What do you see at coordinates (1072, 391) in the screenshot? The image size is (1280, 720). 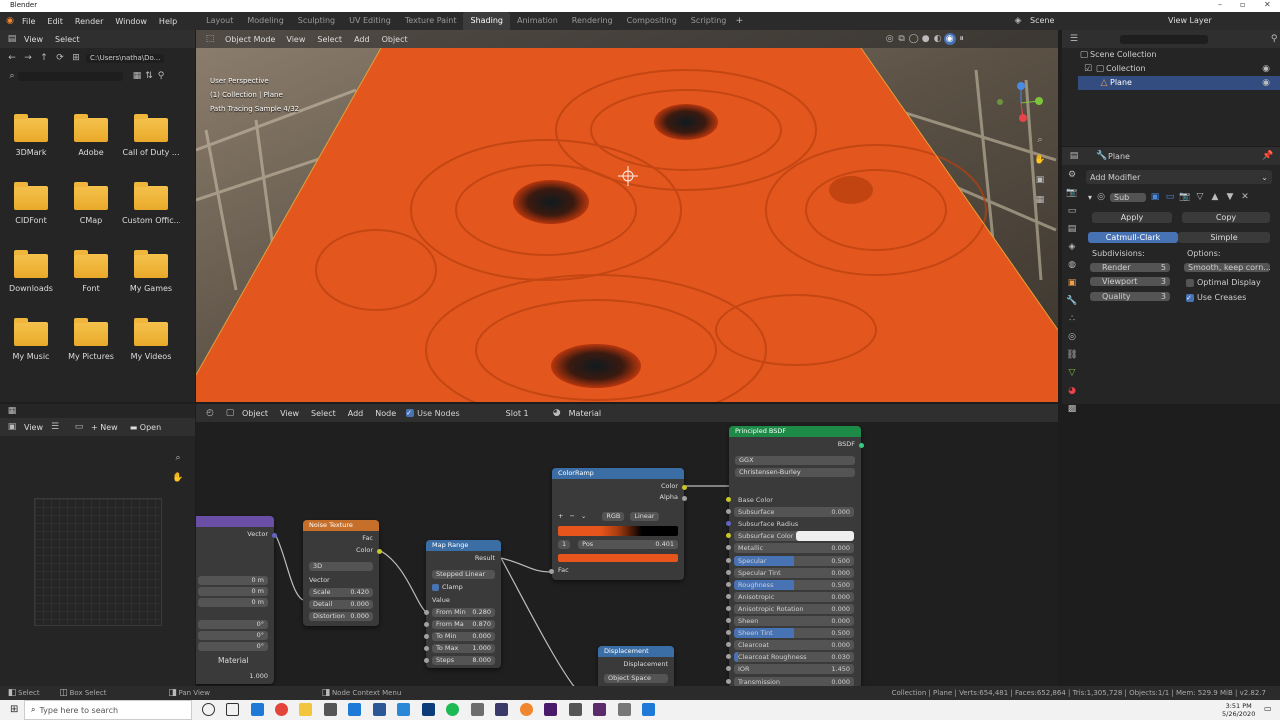 I see `material-tab-icon: ◕` at bounding box center [1072, 391].